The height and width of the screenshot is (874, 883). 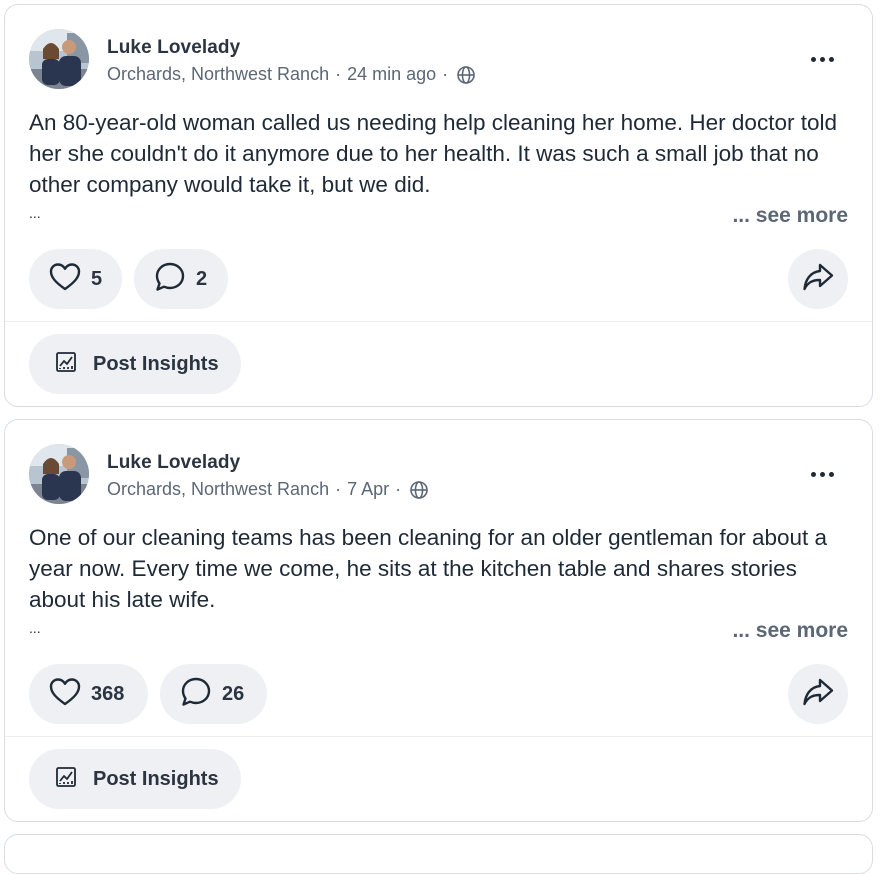 I want to click on comment-button: 26, so click(x=213, y=694).